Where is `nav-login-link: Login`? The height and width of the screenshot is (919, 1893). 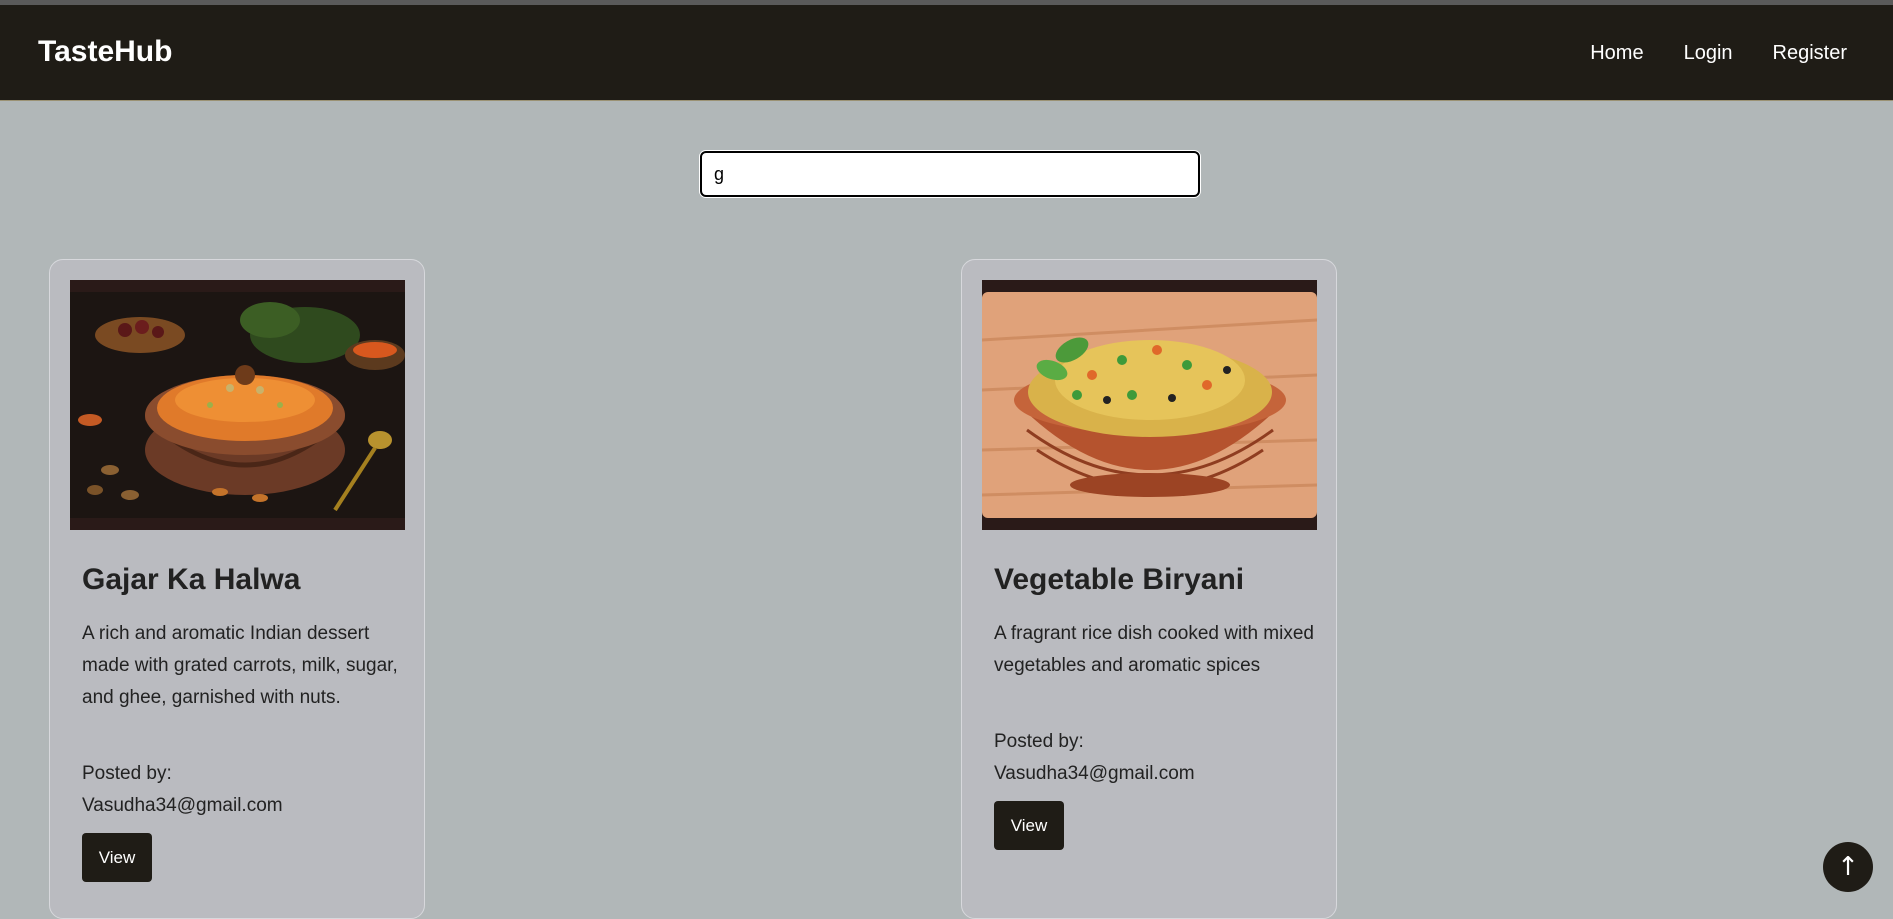 nav-login-link: Login is located at coordinates (1708, 53).